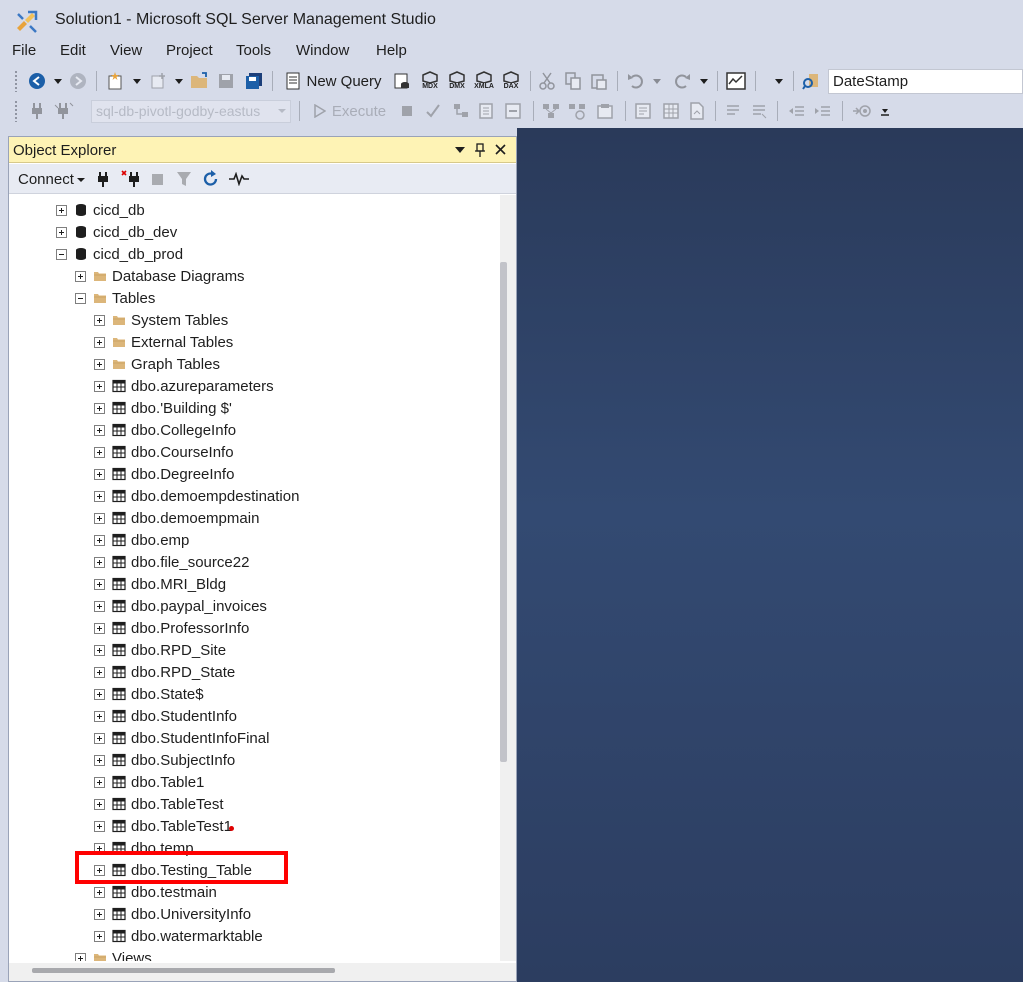 The width and height of the screenshot is (1023, 982). I want to click on database-engine-query-button, so click(402, 81).